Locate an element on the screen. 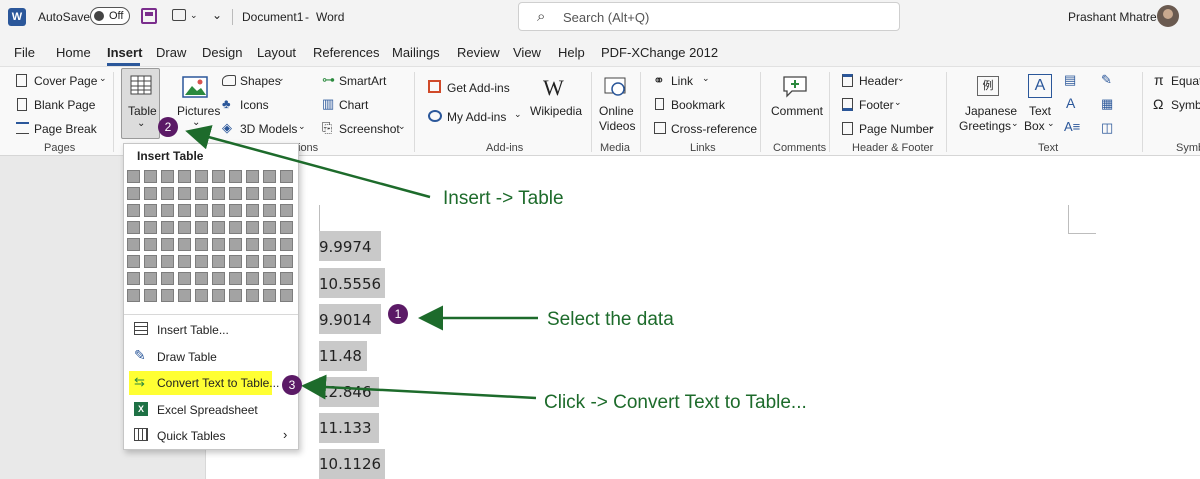 This screenshot has height=479, width=1200. menu-draw-table: ✎ Draw Table is located at coordinates (211, 357).